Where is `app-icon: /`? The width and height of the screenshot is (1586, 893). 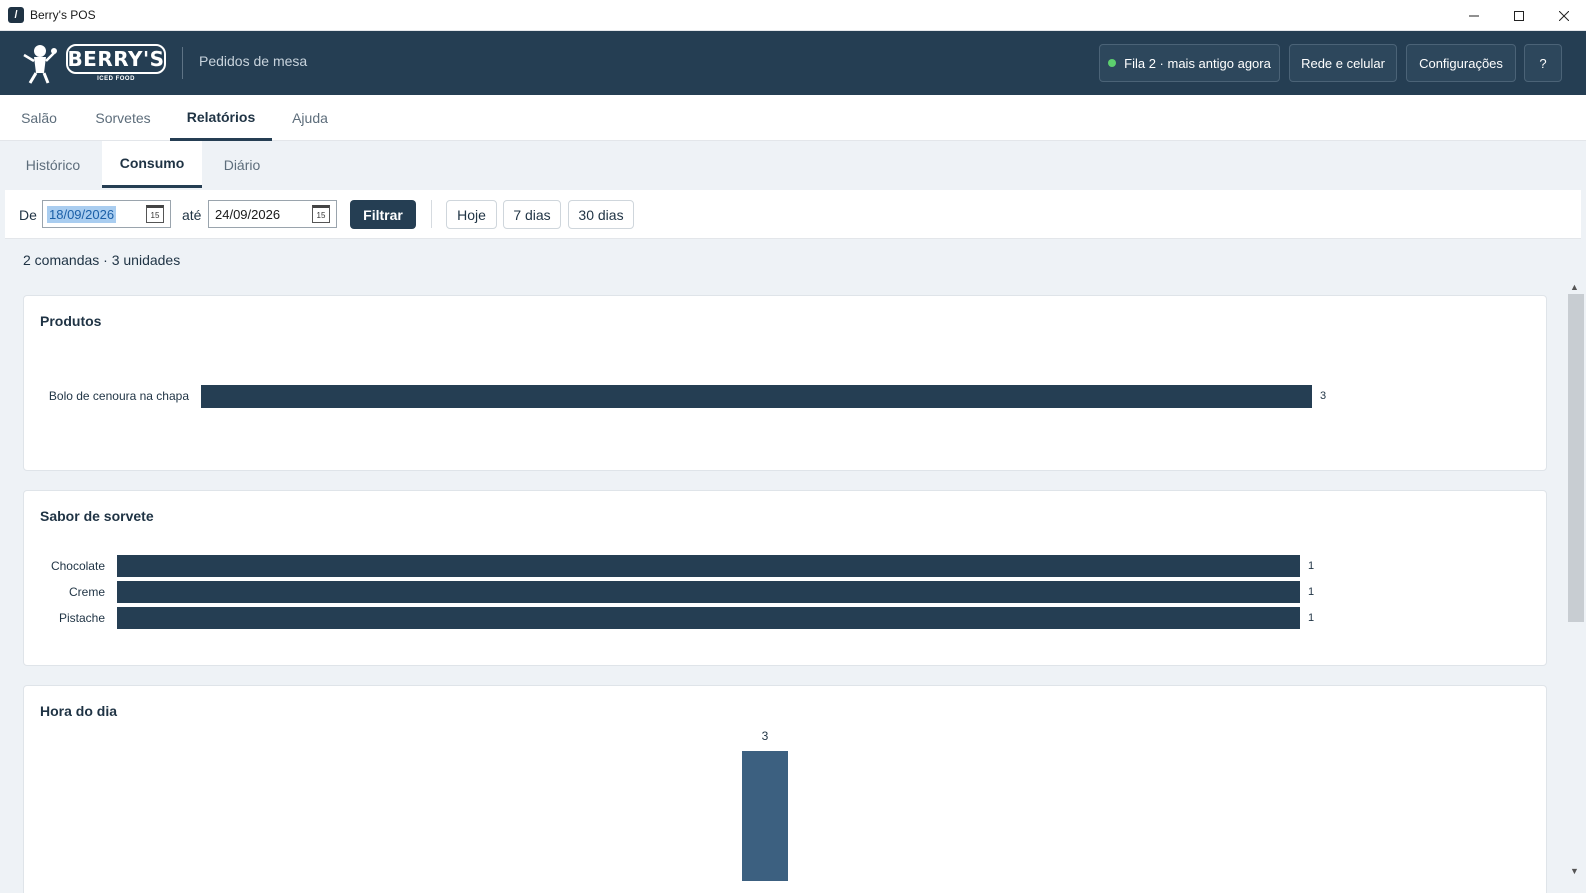 app-icon: / is located at coordinates (16, 15).